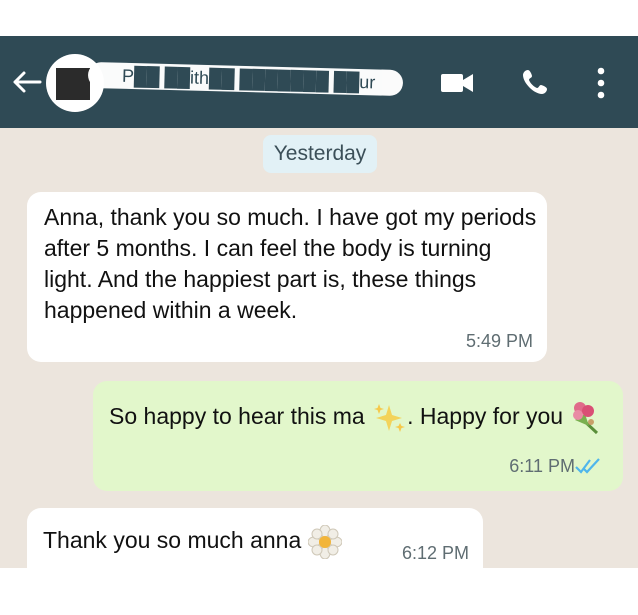 The image size is (638, 615). I want to click on message-time: 6:12 PM, so click(435, 553).